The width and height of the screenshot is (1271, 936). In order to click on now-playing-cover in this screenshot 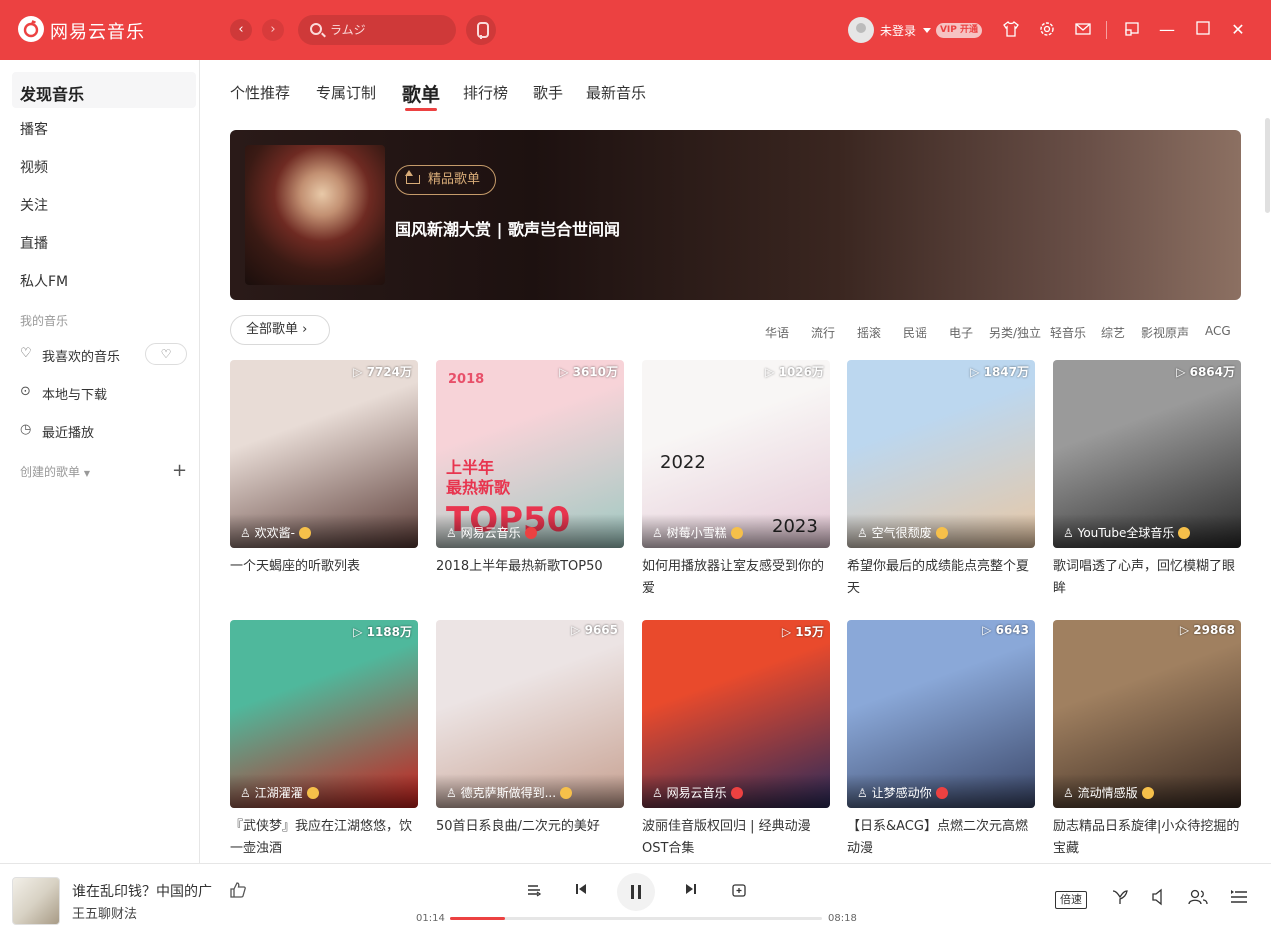, I will do `click(36, 901)`.